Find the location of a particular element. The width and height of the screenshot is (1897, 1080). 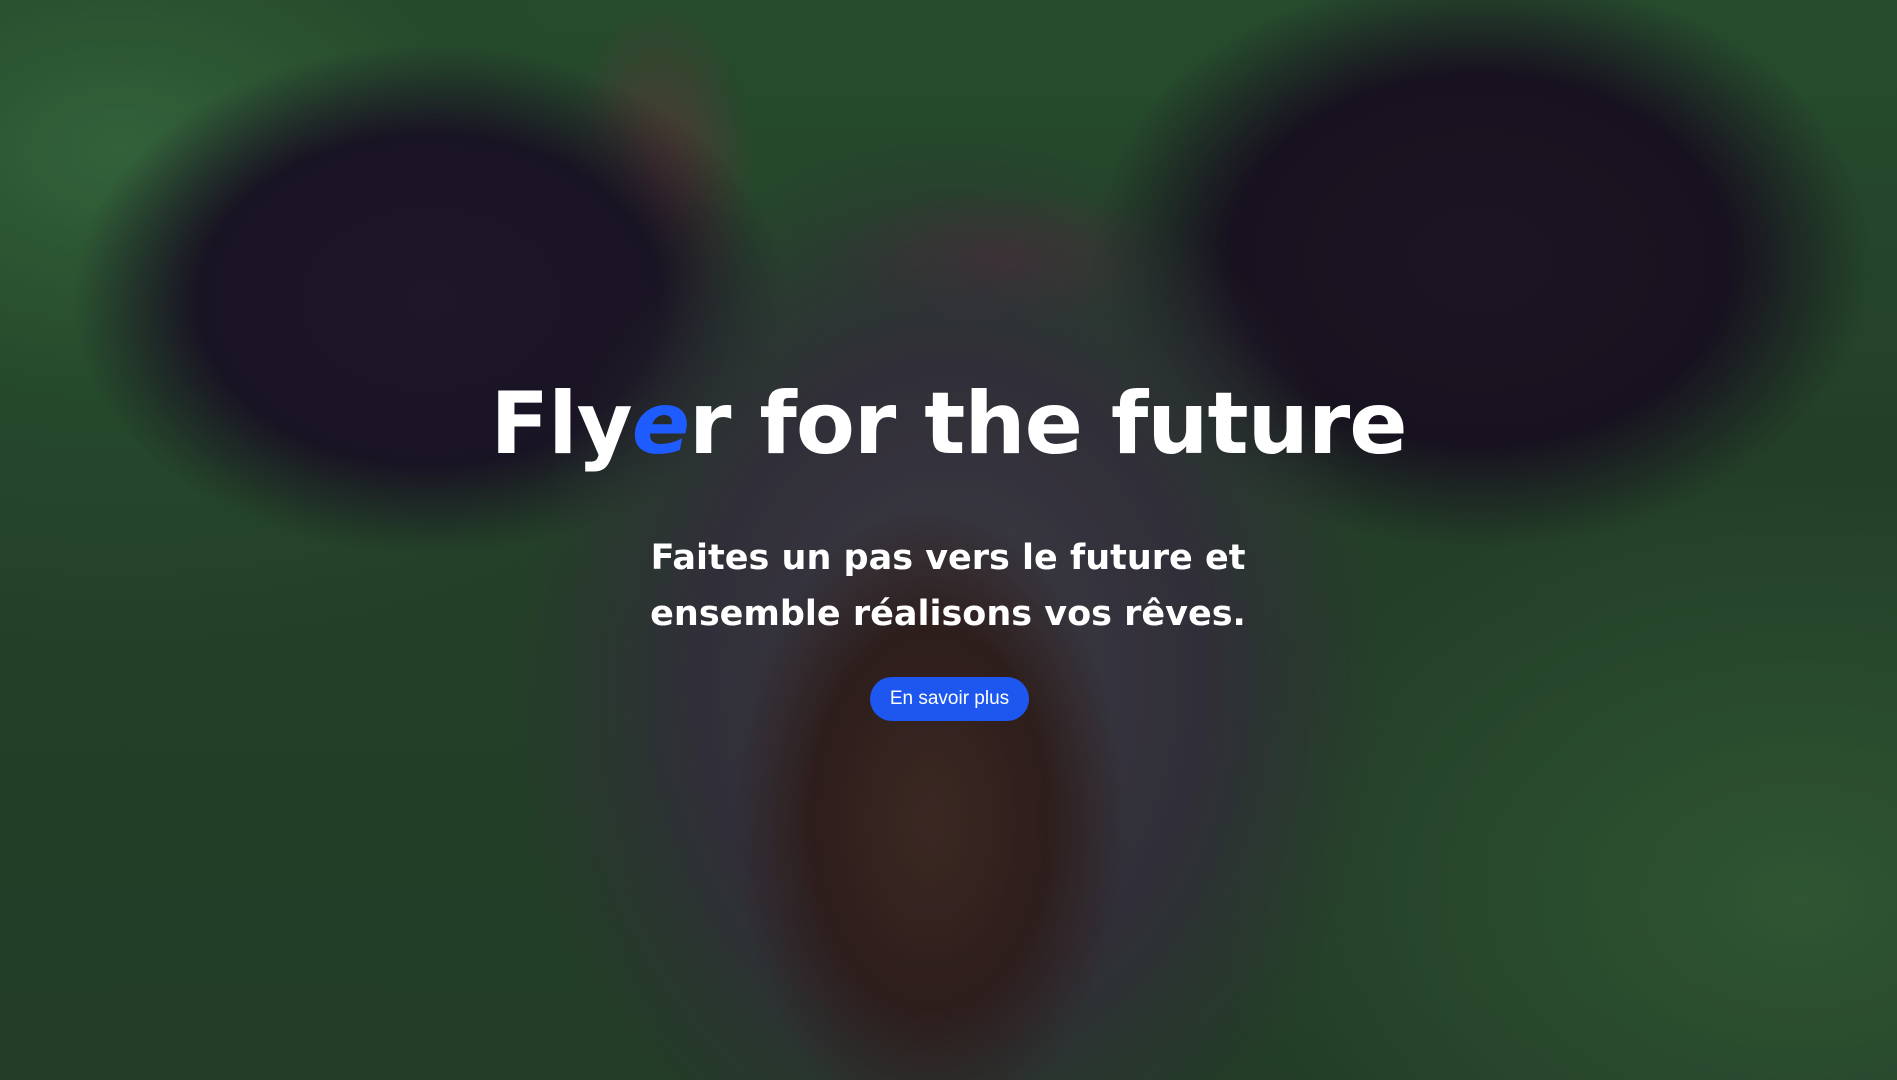

hero-title-part1: Fly is located at coordinates (561, 424).